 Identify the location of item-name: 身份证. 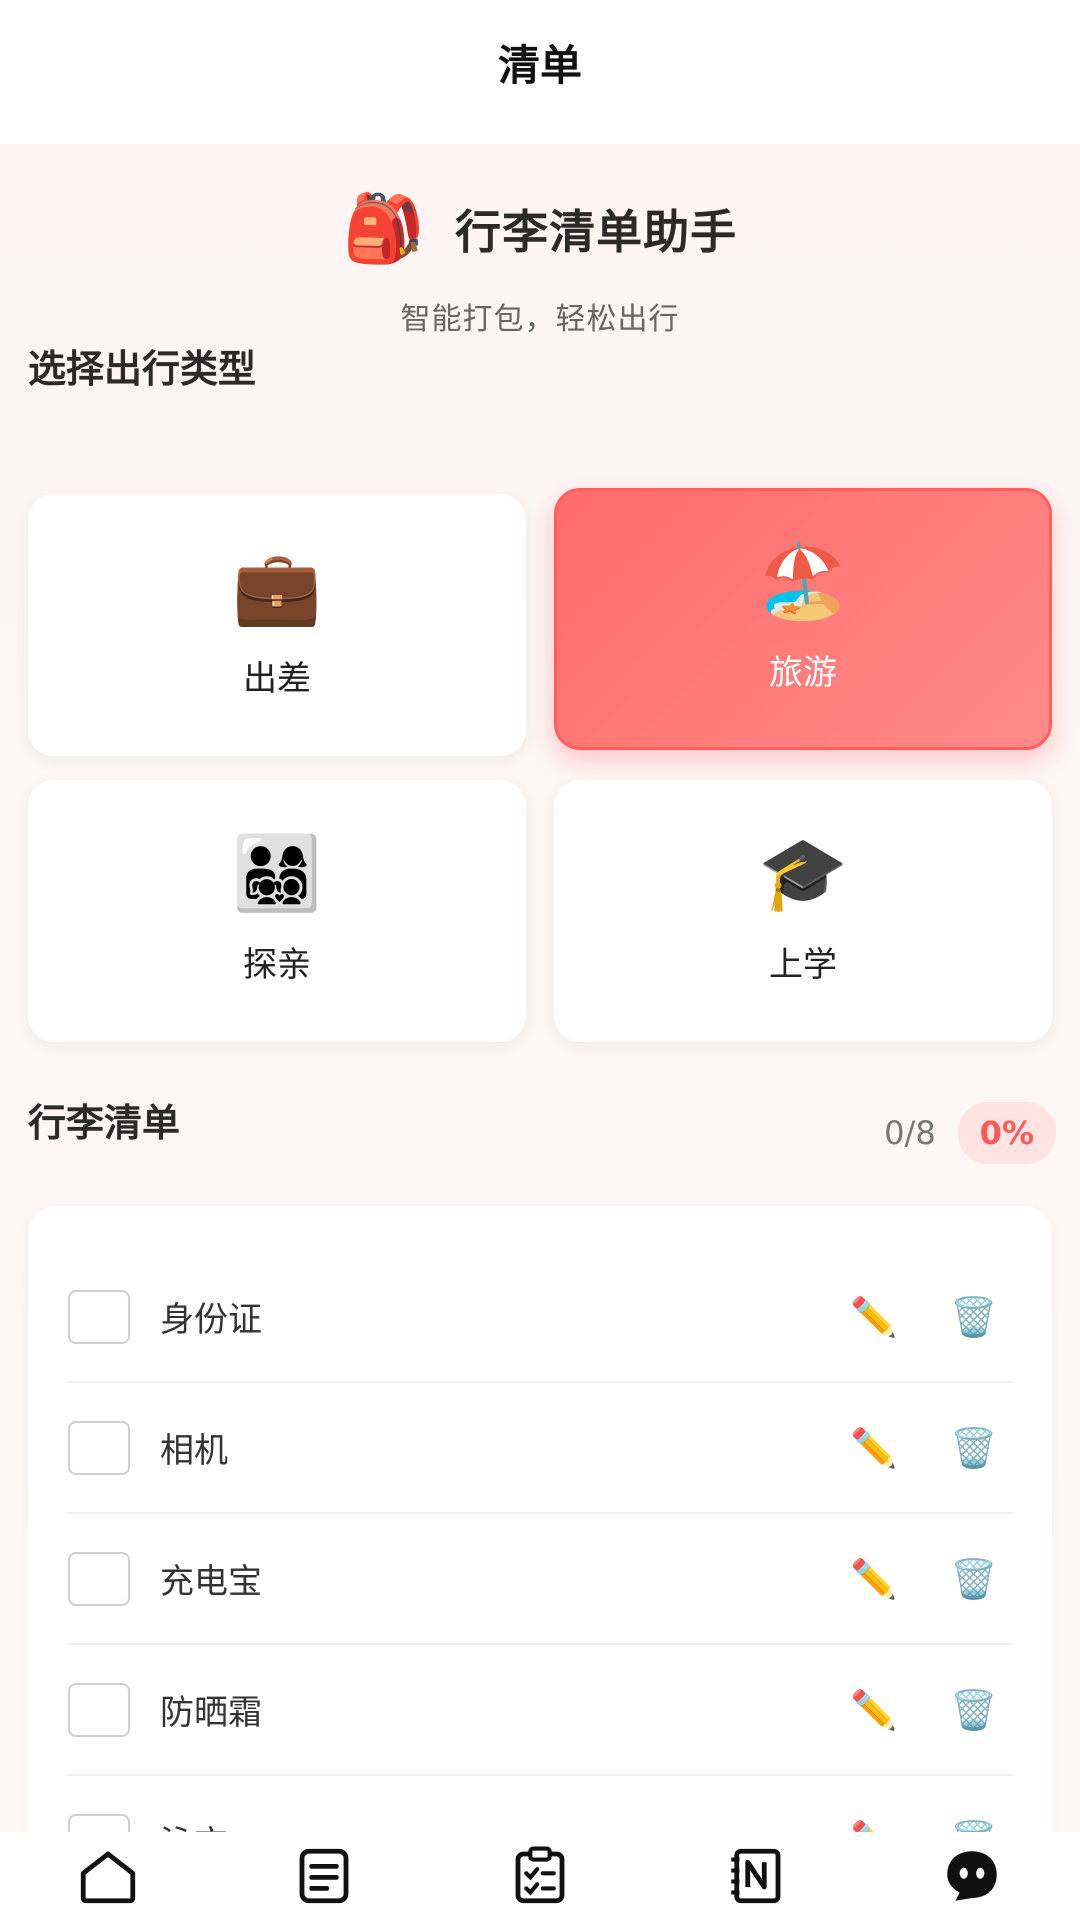
(211, 1320).